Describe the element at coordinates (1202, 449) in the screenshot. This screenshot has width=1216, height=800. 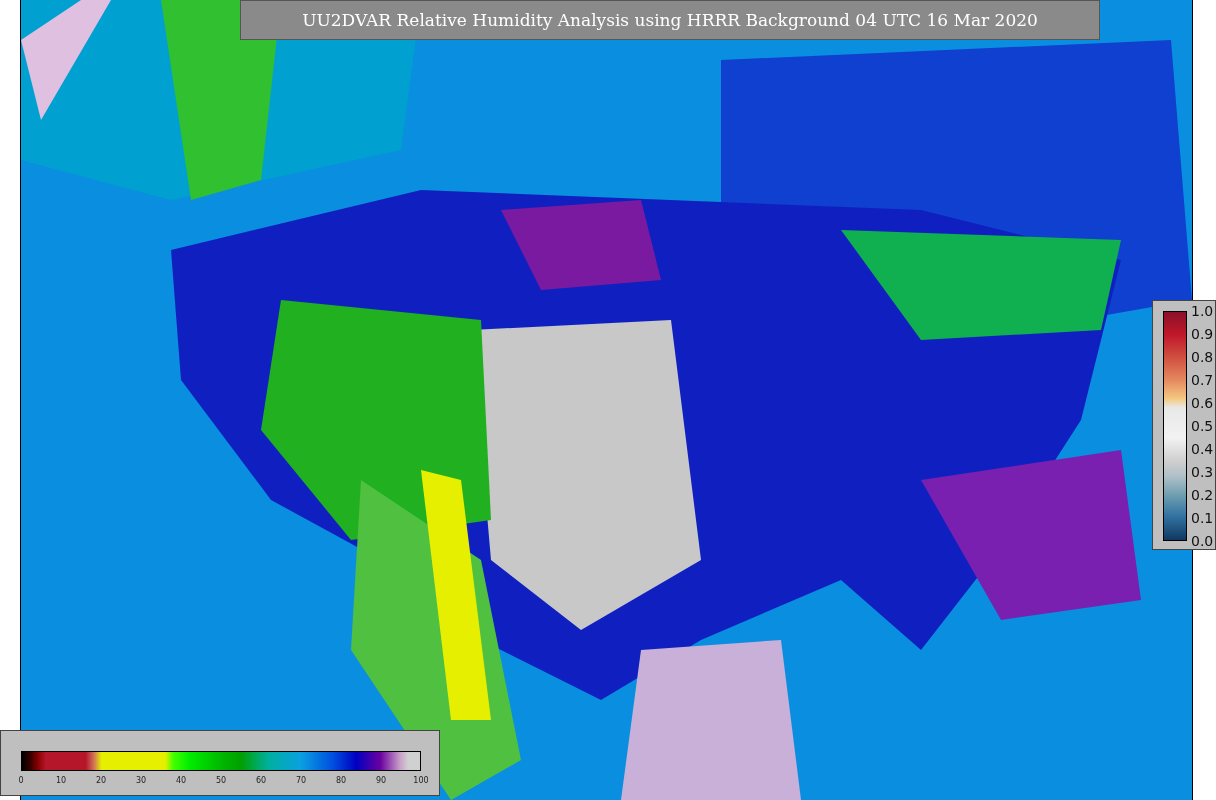
I see `tick-label: 0.4` at that location.